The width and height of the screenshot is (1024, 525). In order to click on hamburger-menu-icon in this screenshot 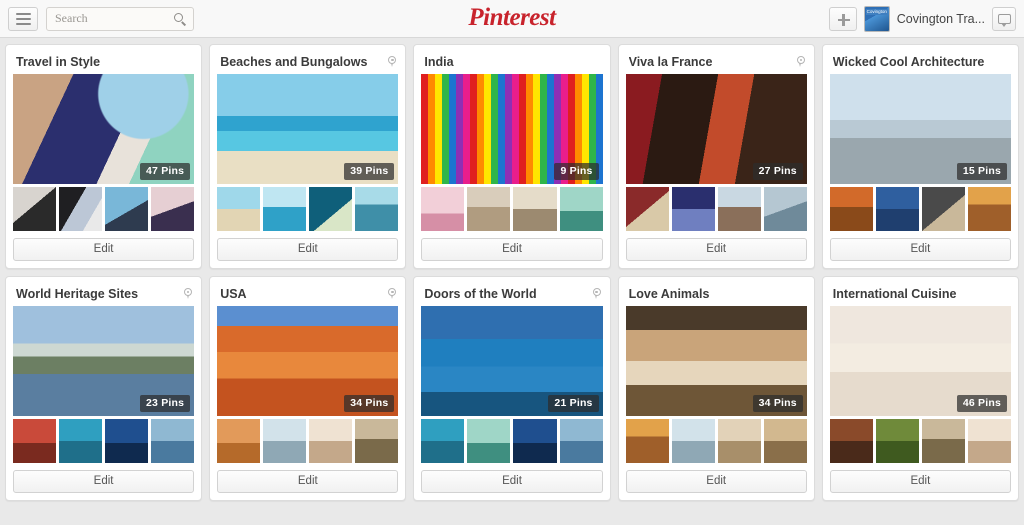, I will do `click(23, 18)`.